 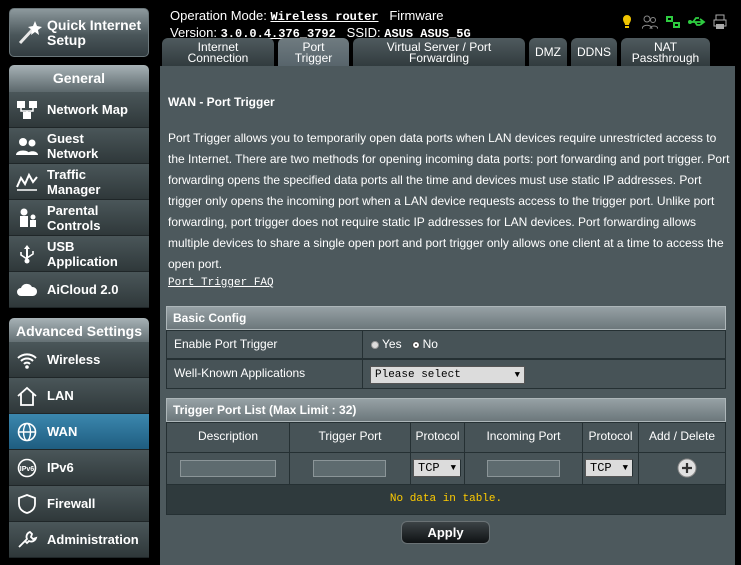 What do you see at coordinates (665, 52) in the screenshot?
I see `tab-nat-passthrough: NAT Passthrough` at bounding box center [665, 52].